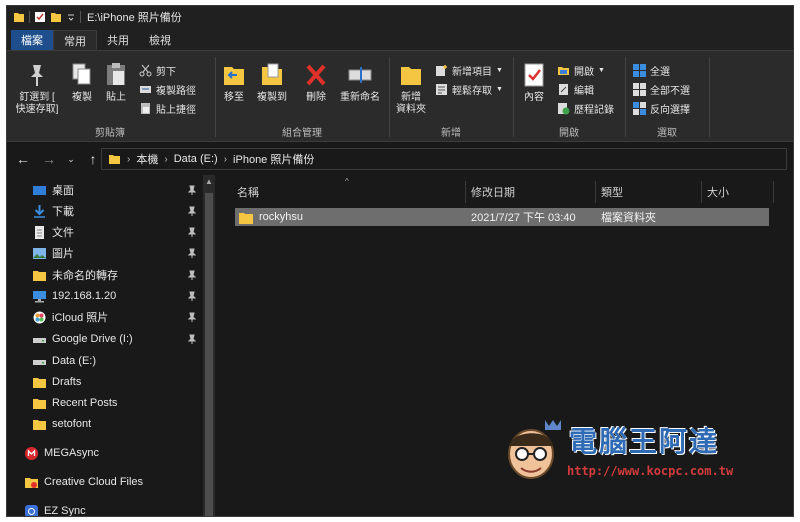 This screenshot has width=800, height=522. Describe the element at coordinates (360, 82) in the screenshot. I see `rename-button: 重新命名` at that location.